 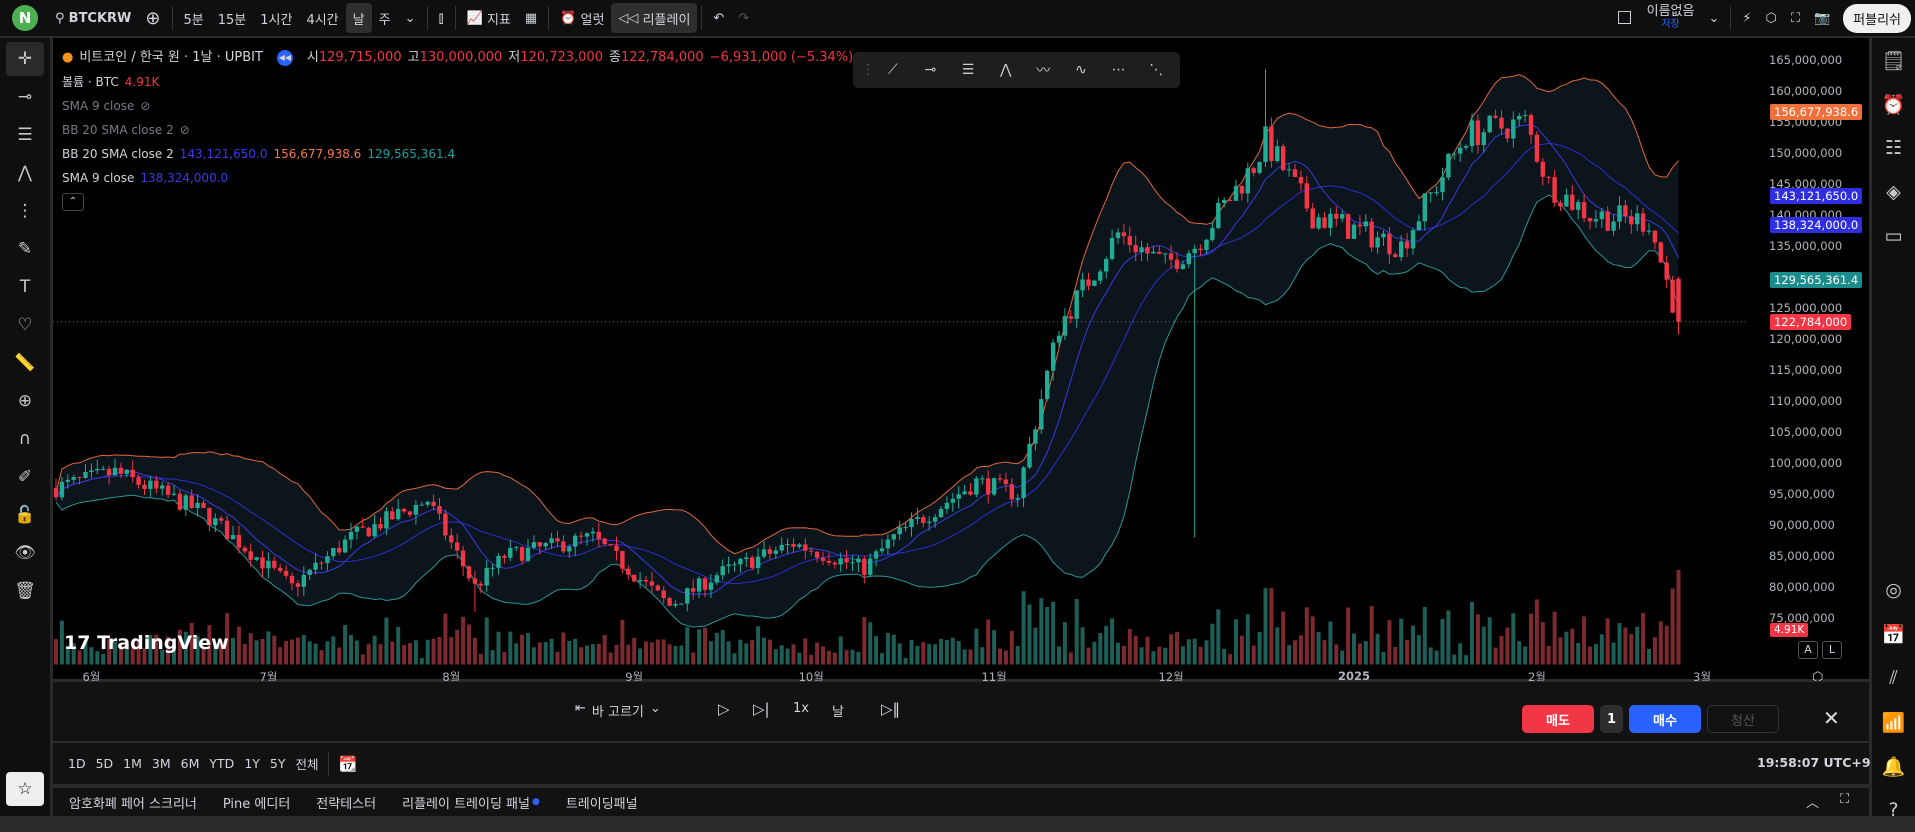 What do you see at coordinates (1893, 810) in the screenshot?
I see `help-icon: ?` at bounding box center [1893, 810].